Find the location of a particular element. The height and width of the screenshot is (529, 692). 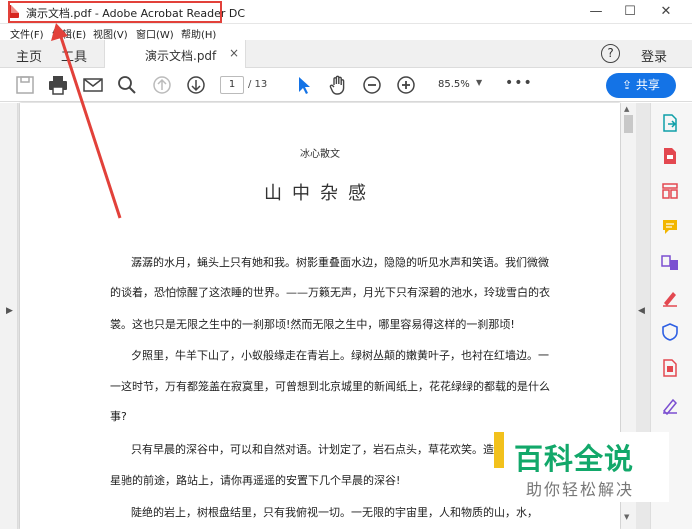

tab-bar: 主页 工具 演示文档.pdf × ? 登录 is located at coordinates (346, 54).